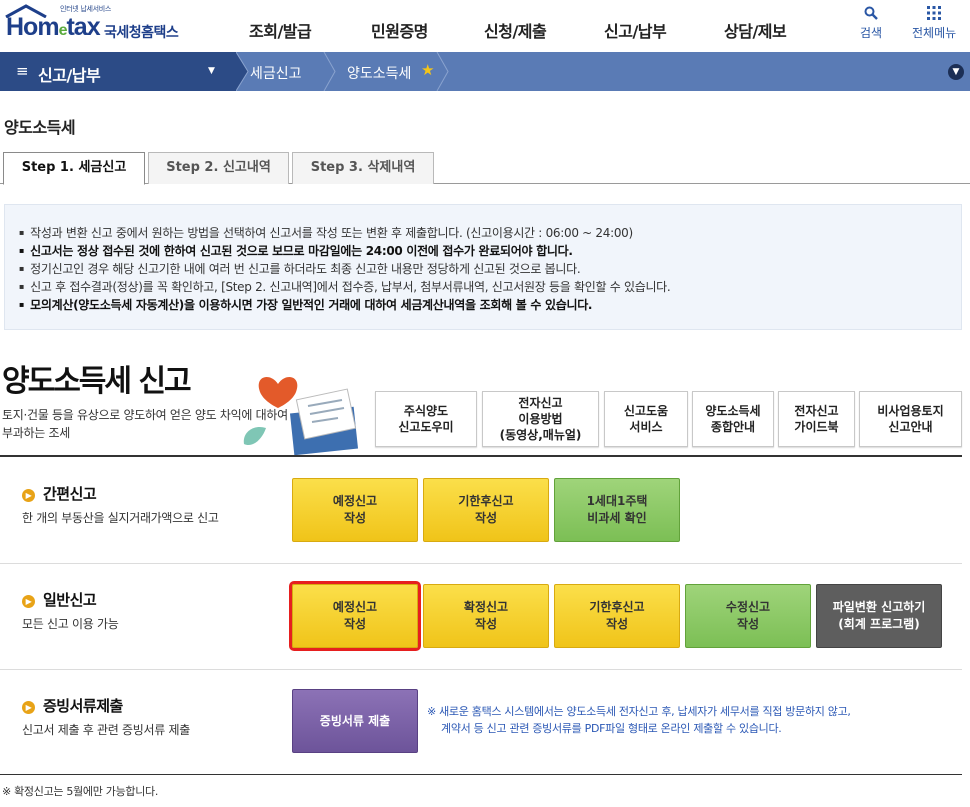  What do you see at coordinates (871, 15) in the screenshot?
I see `search-icon` at bounding box center [871, 15].